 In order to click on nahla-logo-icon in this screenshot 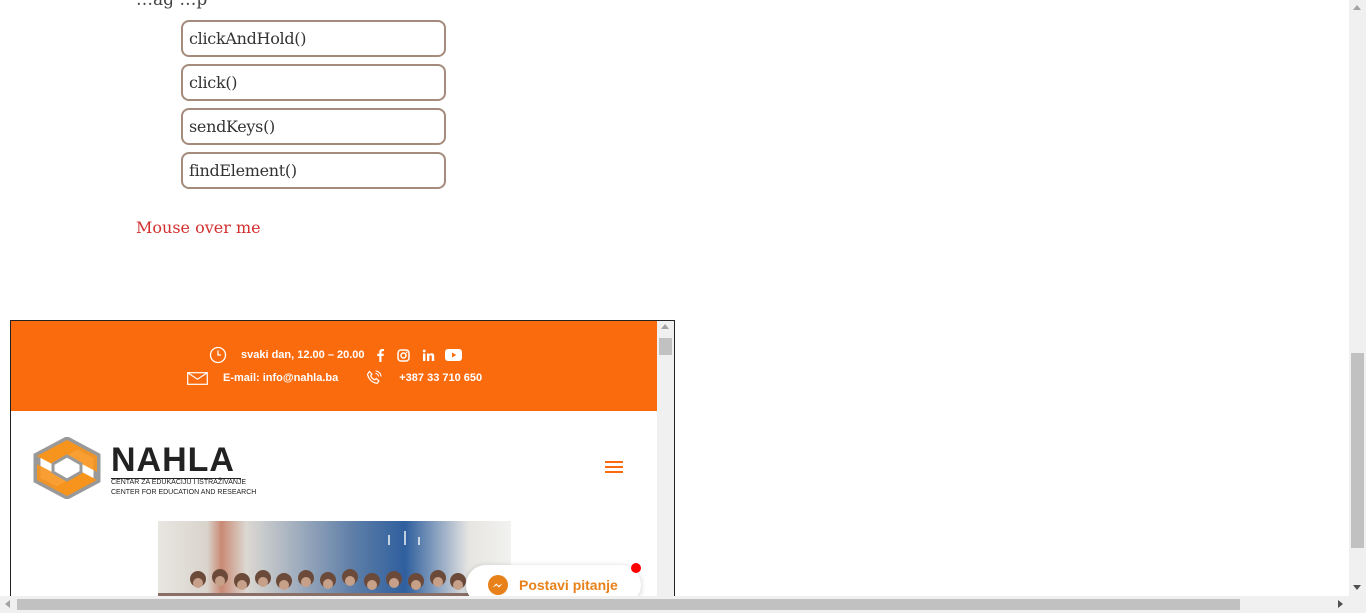, I will do `click(67, 469)`.